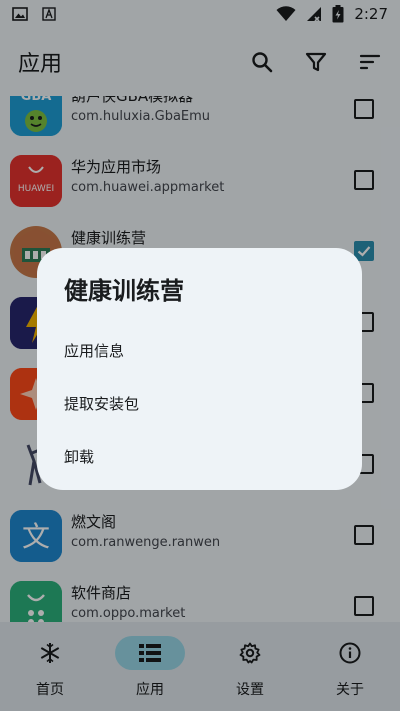 Image resolution: width=400 pixels, height=711 pixels. I want to click on dialog-item-app-info: 应用信息, so click(94, 350).